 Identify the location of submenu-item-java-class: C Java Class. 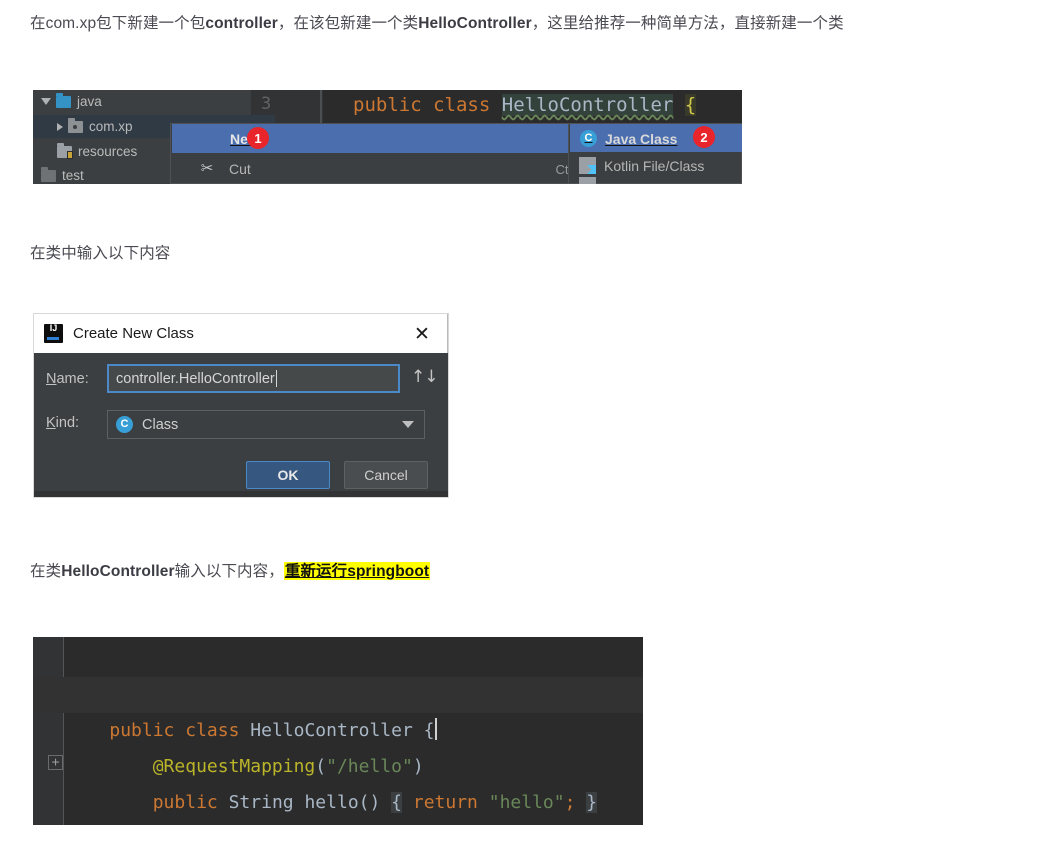
(656, 138).